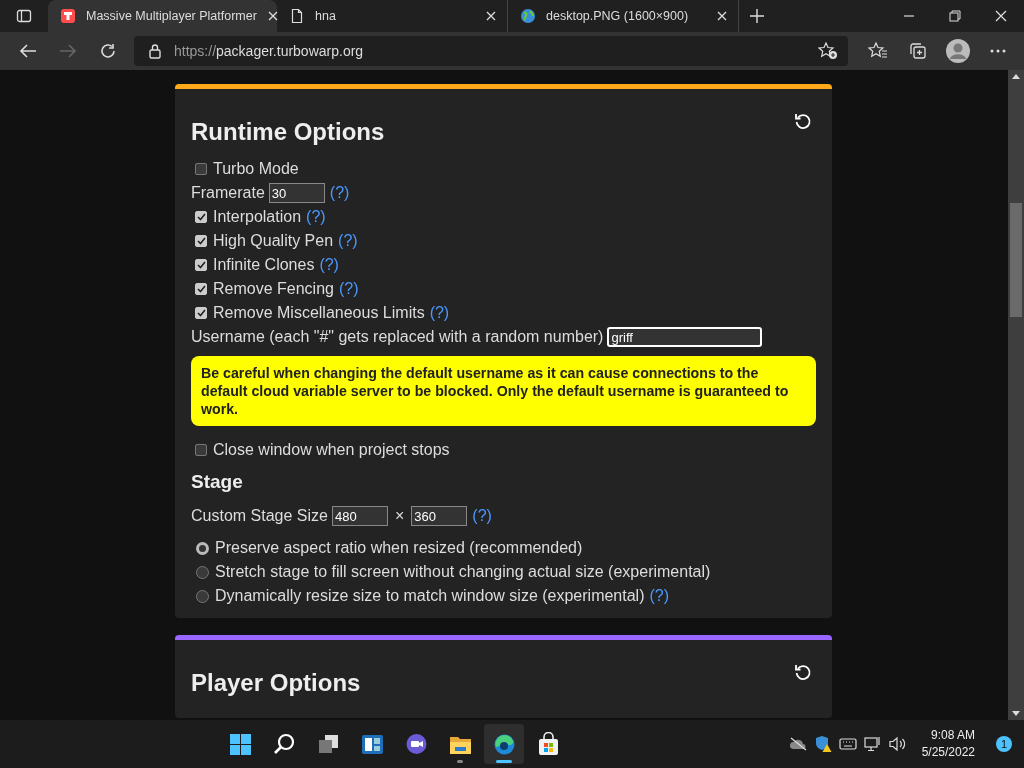 Image resolution: width=1024 pixels, height=768 pixels. What do you see at coordinates (828, 51) in the screenshot?
I see `favorite-add-icon` at bounding box center [828, 51].